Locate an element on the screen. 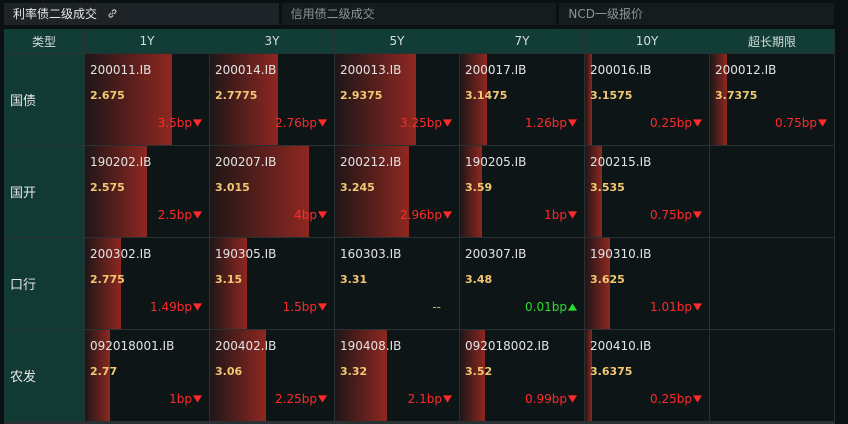  bond-code: 200011.IB is located at coordinates (121, 70).